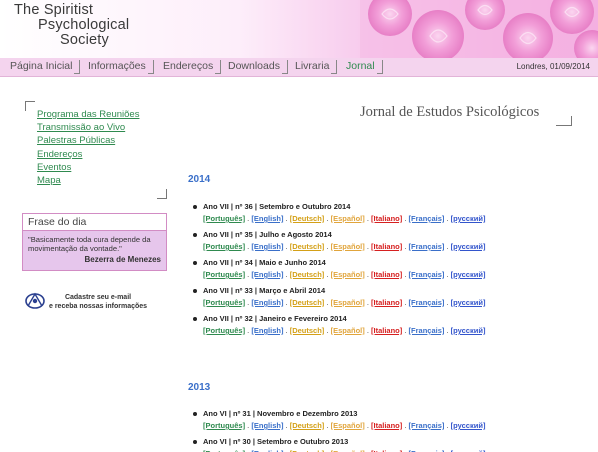  I want to click on site-title: The Spiritist Psychological Society, so click(71, 25).